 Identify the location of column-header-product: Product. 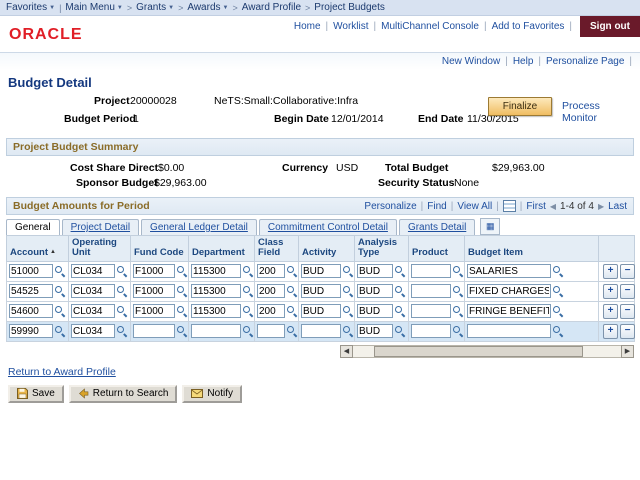
(436, 248).